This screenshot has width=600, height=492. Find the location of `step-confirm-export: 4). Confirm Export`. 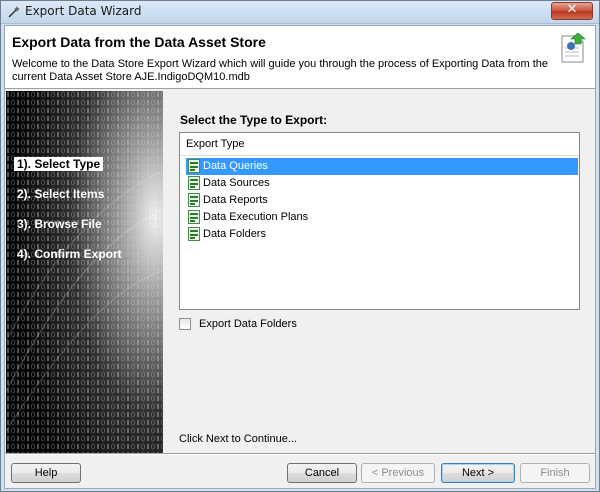

step-confirm-export: 4). Confirm Export is located at coordinates (69, 254).